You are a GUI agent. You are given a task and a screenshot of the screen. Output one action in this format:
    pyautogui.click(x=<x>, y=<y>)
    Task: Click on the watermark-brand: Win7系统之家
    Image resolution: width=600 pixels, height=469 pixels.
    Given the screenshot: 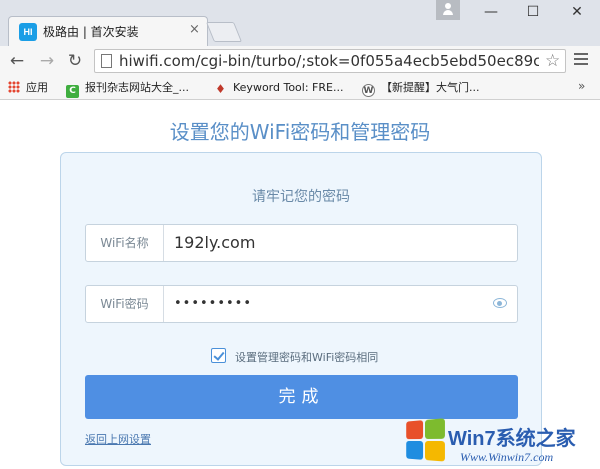 What is the action you would take?
    pyautogui.click(x=512, y=439)
    